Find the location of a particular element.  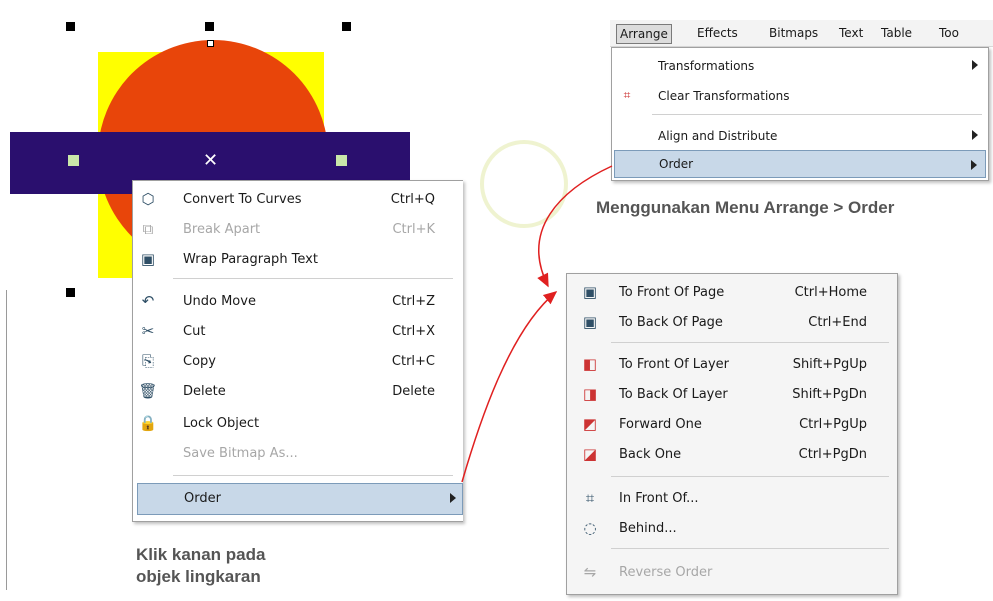

arrow-arrange-to-order is located at coordinates (575, 226).